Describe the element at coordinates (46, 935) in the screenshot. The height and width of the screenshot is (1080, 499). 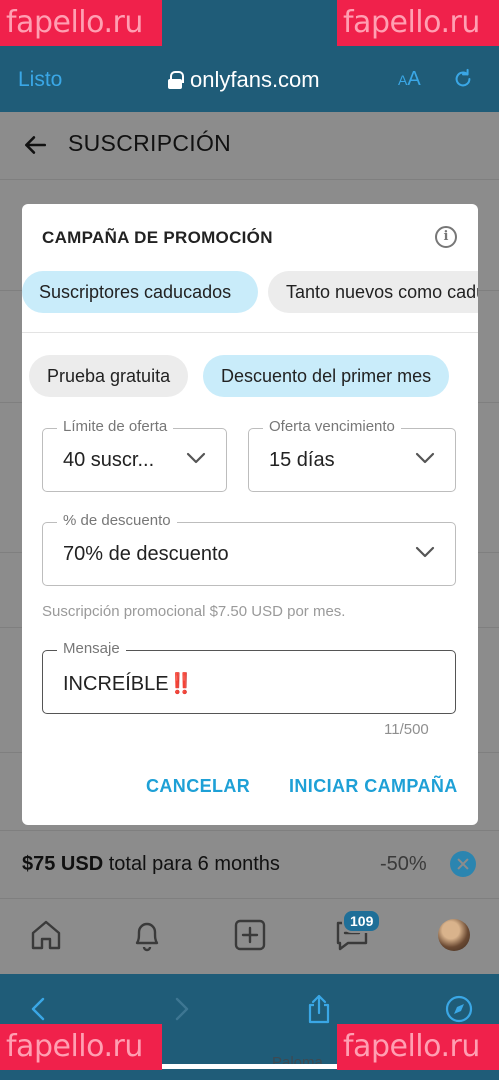
I see `home-icon` at that location.